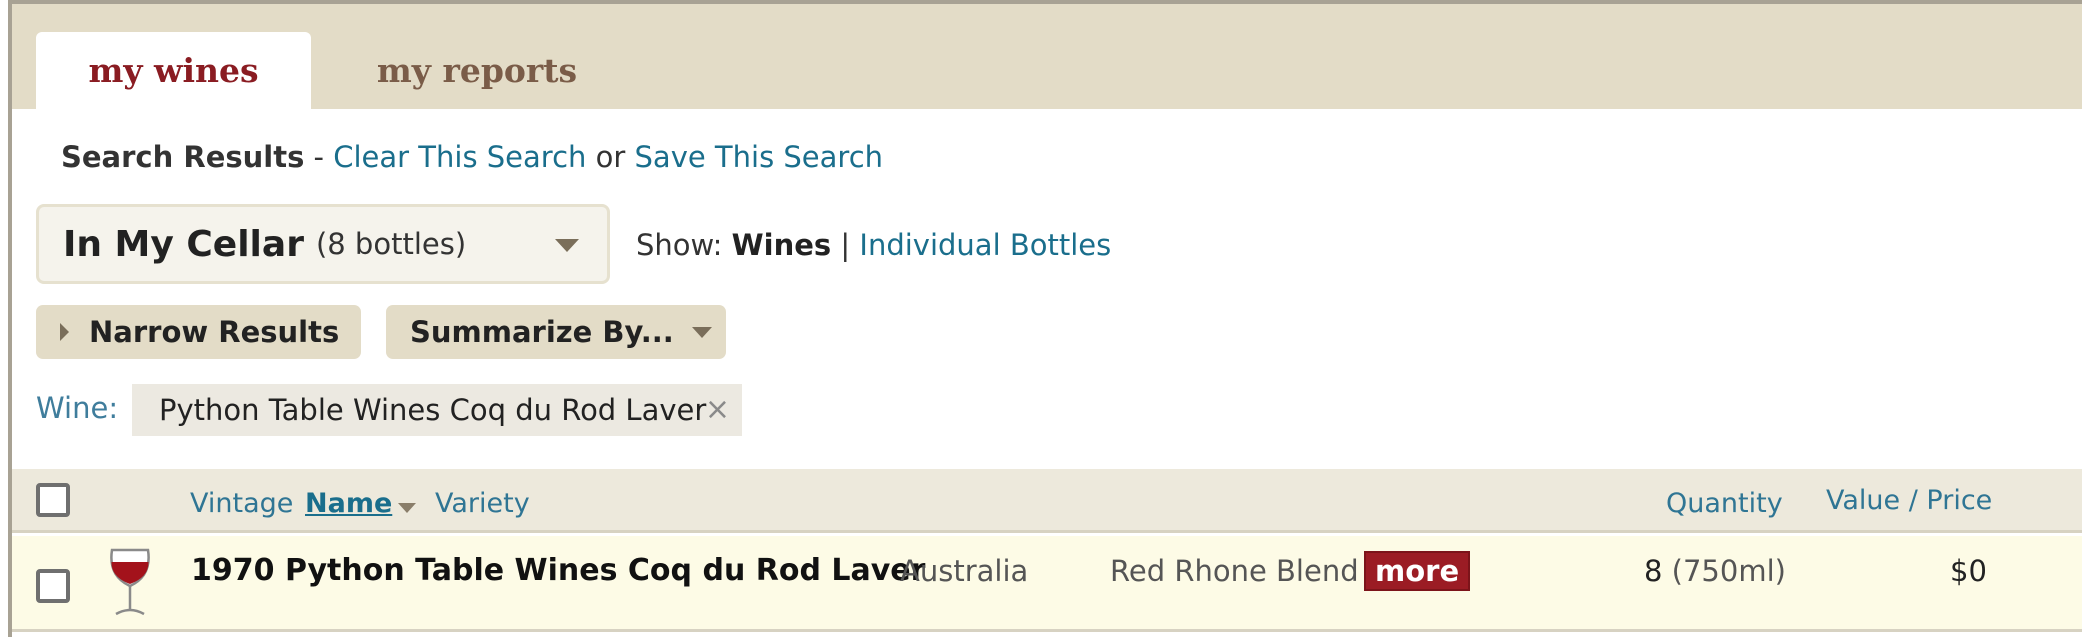 This screenshot has width=2082, height=637. What do you see at coordinates (964, 571) in the screenshot?
I see `wine-region: Australia` at bounding box center [964, 571].